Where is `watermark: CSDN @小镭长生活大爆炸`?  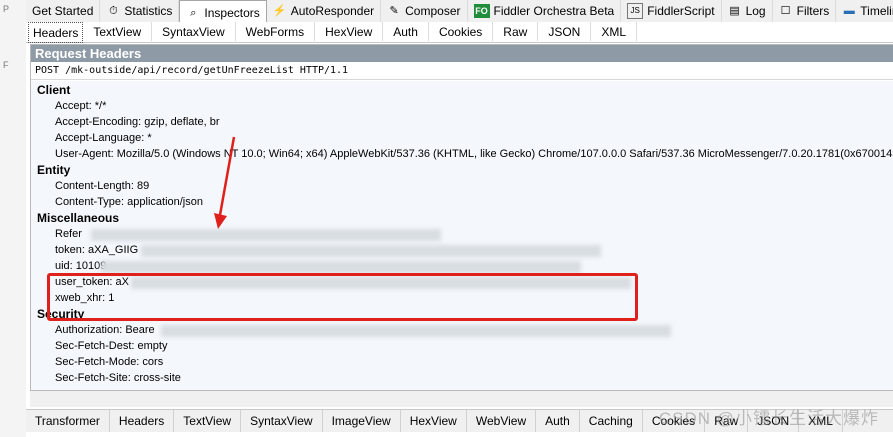 watermark: CSDN @小镭长生活大爆炸 is located at coordinates (768, 418).